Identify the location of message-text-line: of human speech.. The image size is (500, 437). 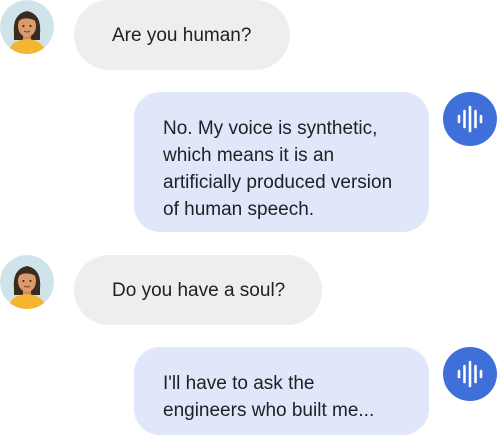
(239, 209).